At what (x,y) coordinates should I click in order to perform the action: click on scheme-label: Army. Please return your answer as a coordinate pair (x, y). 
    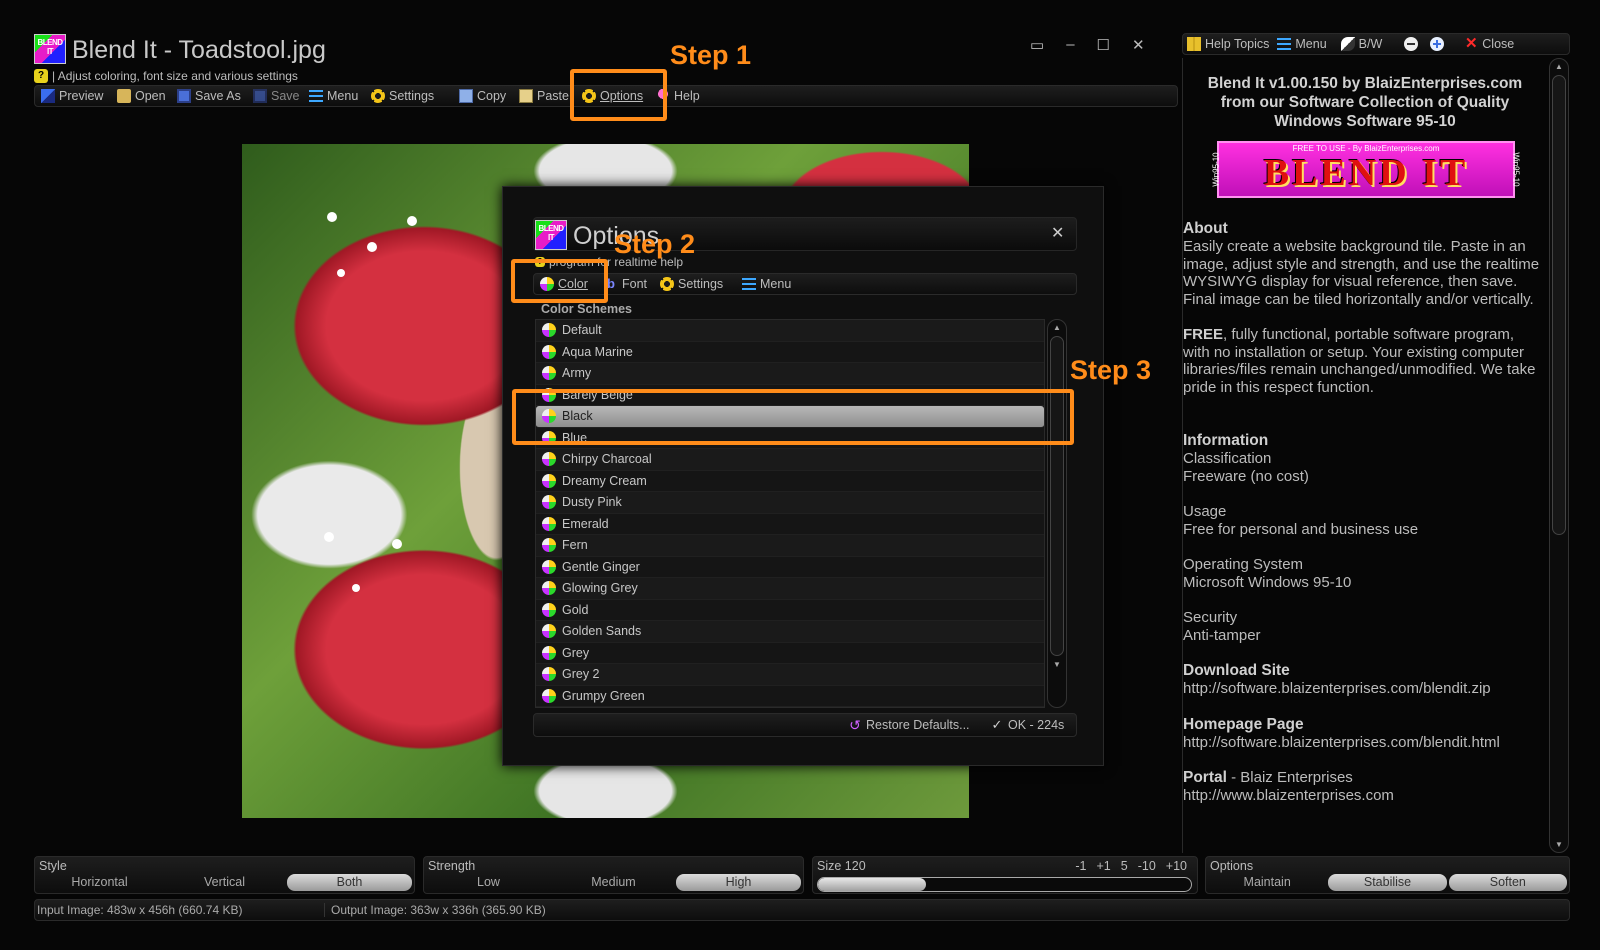
    Looking at the image, I should click on (577, 373).